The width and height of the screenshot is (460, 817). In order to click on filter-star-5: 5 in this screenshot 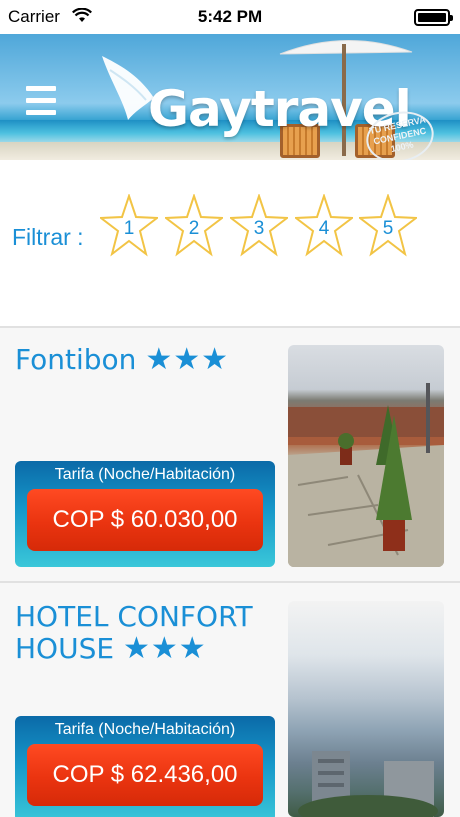, I will do `click(388, 226)`.